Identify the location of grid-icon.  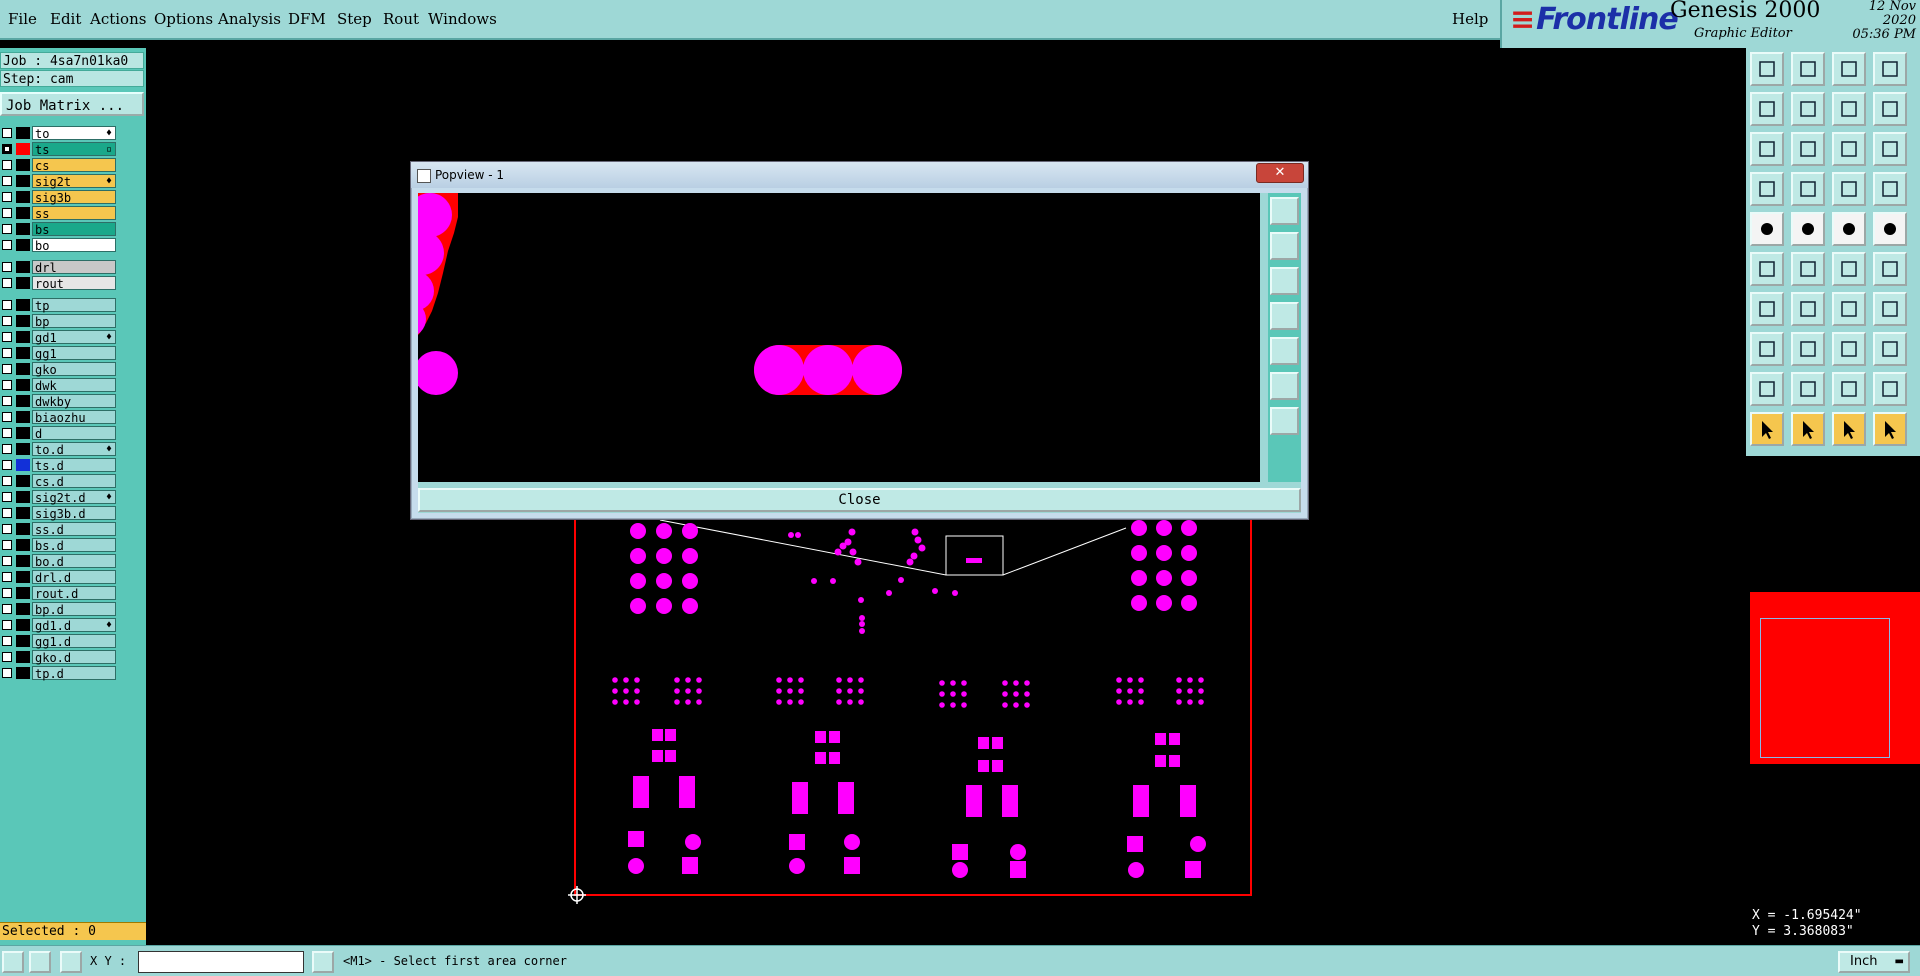
(1808, 189).